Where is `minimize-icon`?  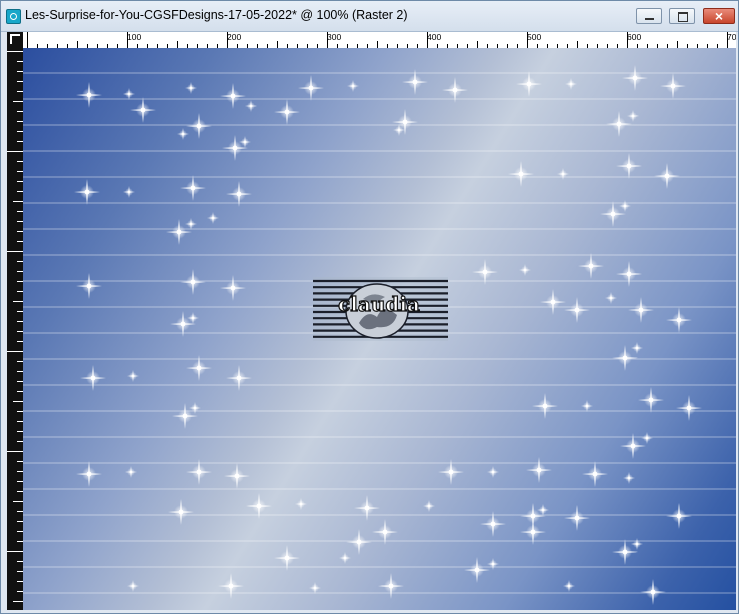 minimize-icon is located at coordinates (649, 19).